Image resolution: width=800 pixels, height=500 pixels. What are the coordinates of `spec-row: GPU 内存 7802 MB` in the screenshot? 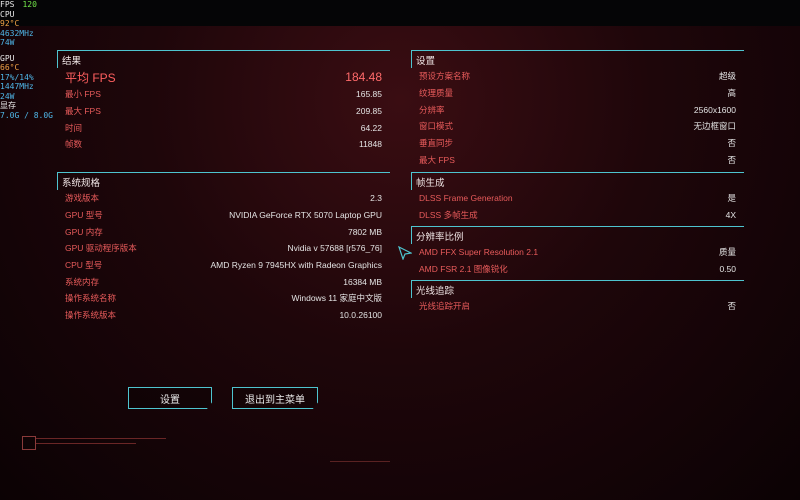 It's located at (223, 231).